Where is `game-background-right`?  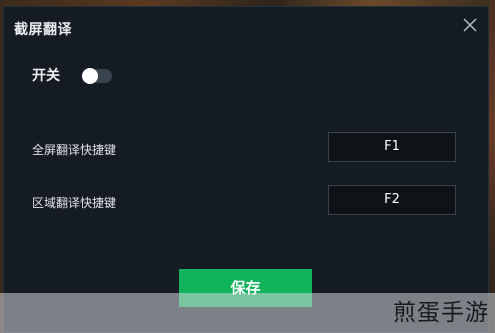
game-background-right is located at coordinates (492, 166).